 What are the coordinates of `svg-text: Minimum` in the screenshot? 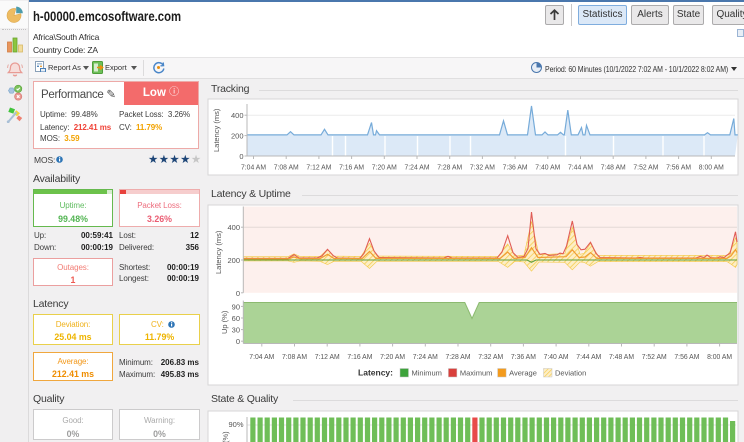 It's located at (427, 373).